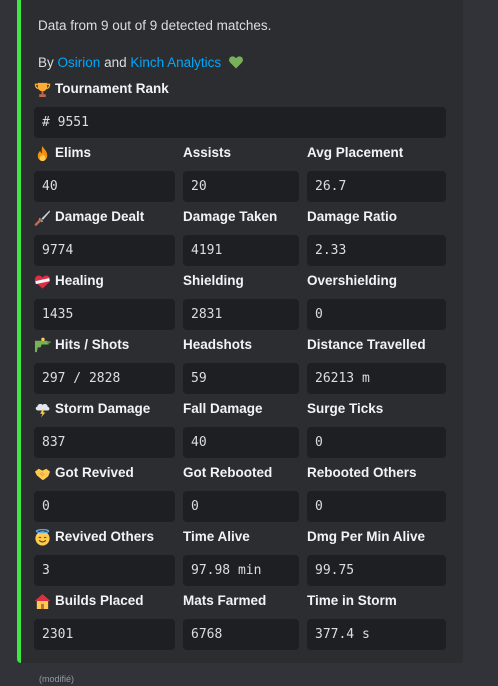  I want to click on field-label: Overshielding, so click(352, 280).